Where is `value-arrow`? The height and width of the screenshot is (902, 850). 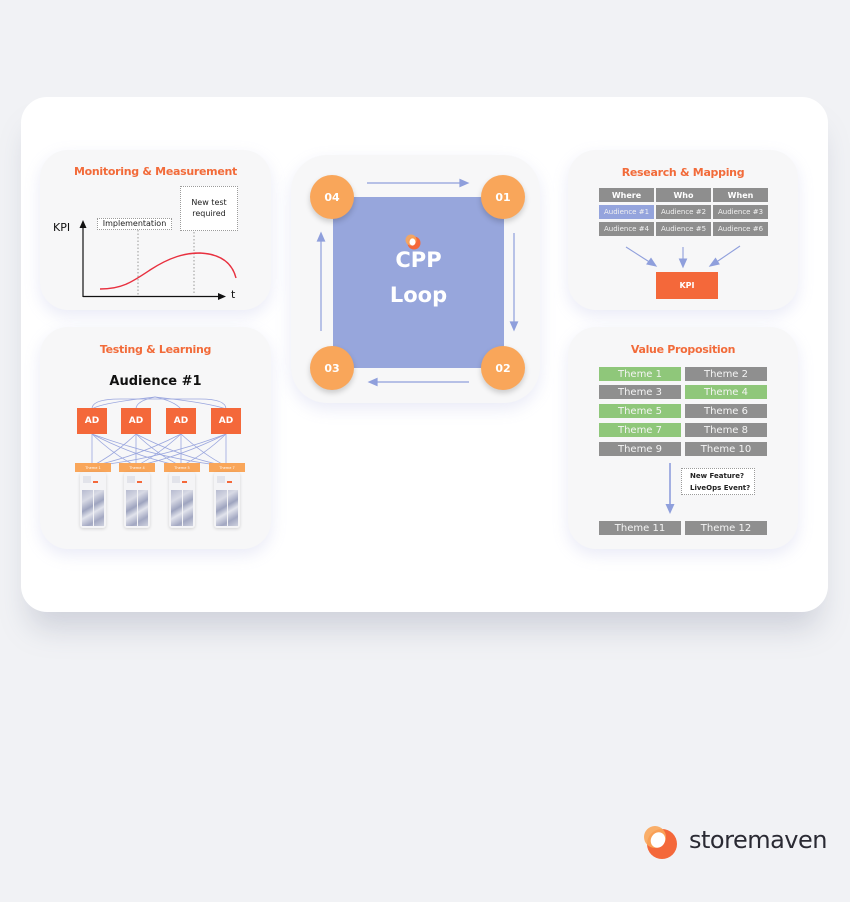 value-arrow is located at coordinates (670, 488).